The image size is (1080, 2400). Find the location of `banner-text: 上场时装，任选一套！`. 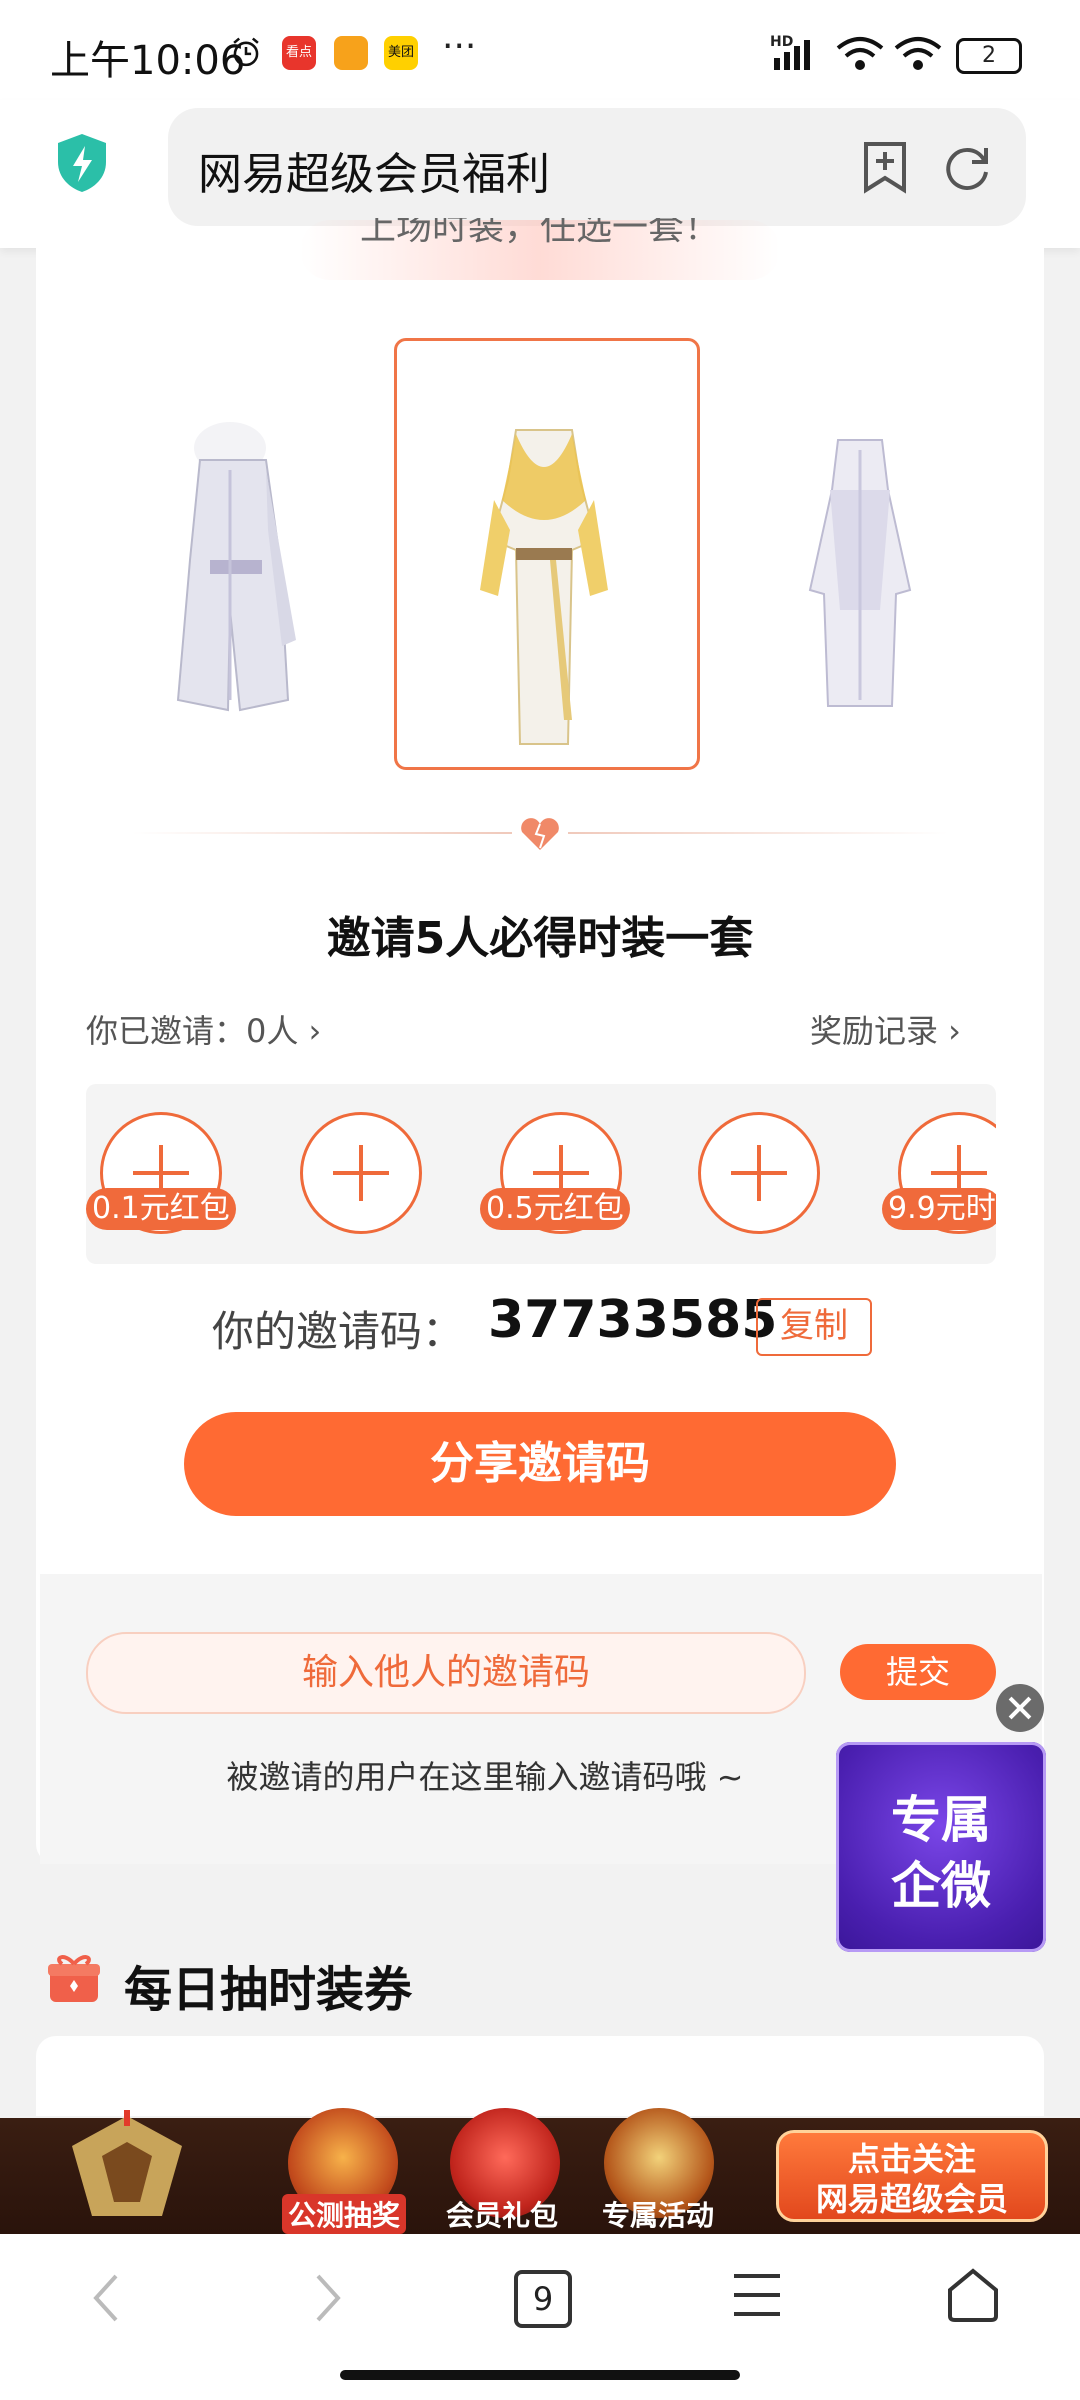

banner-text: 上场时装，任选一套！ is located at coordinates (539, 233).